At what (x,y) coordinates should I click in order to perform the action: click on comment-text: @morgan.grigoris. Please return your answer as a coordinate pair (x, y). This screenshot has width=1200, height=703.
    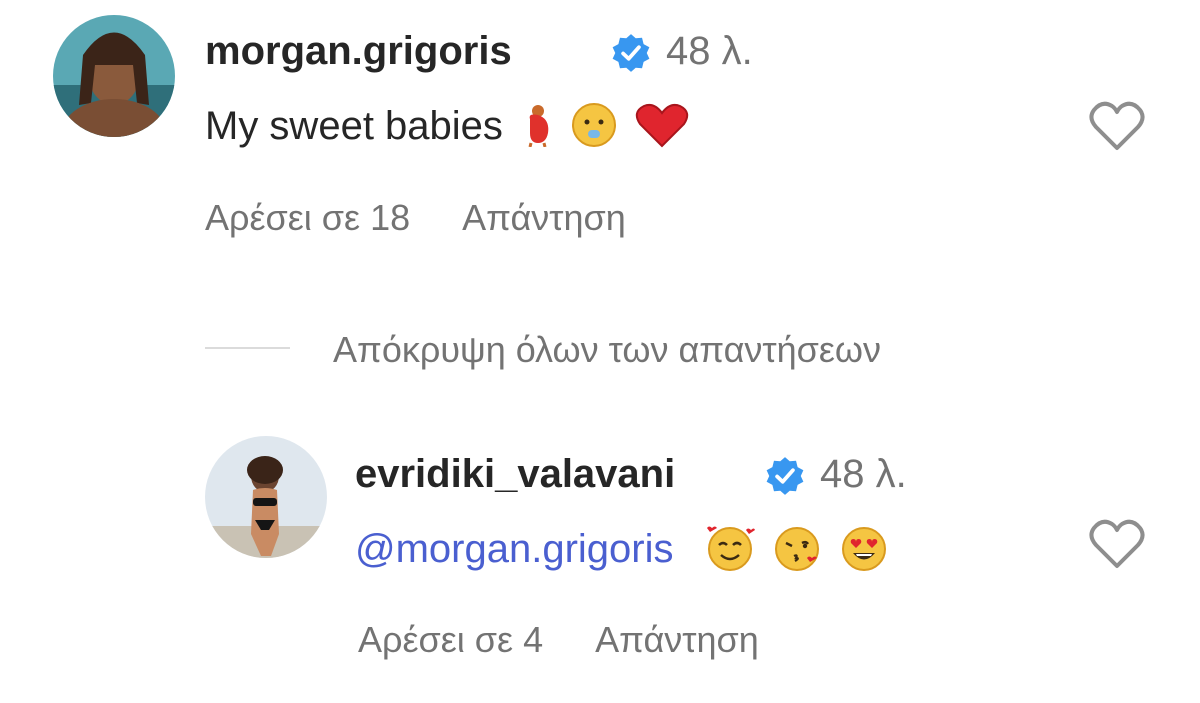
    Looking at the image, I should click on (622, 551).